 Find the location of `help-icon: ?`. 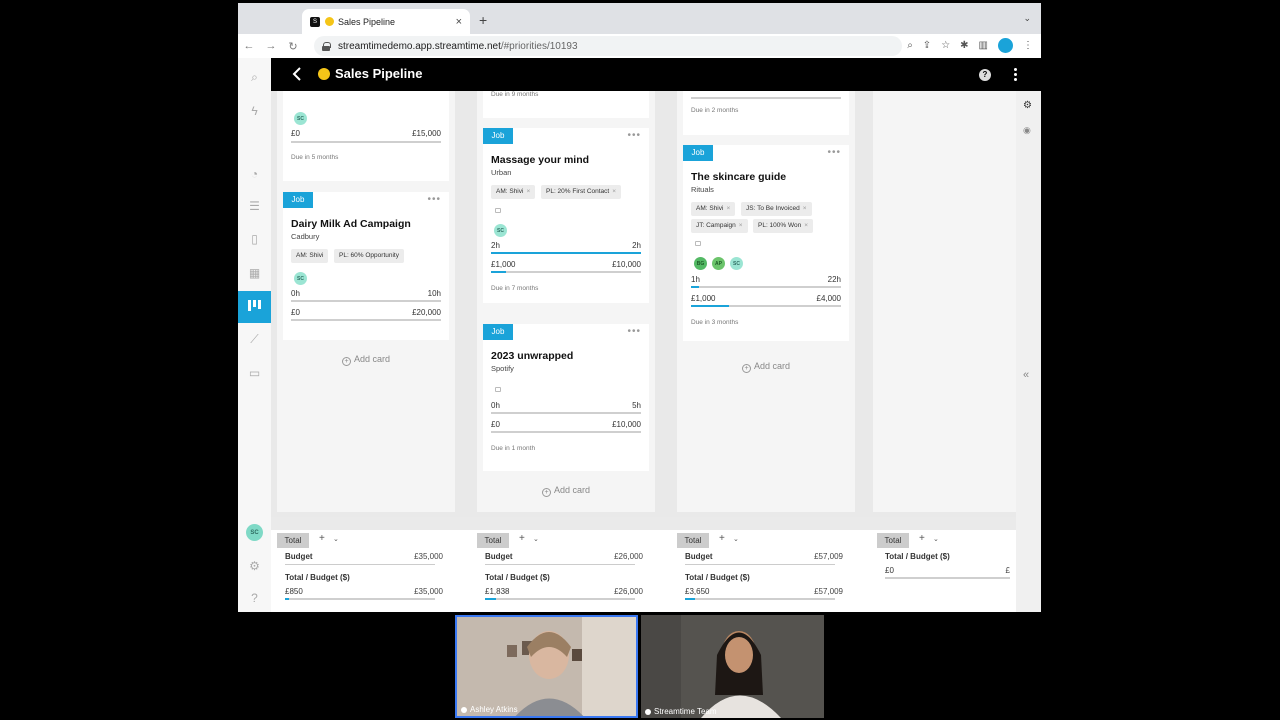

help-icon: ? is located at coordinates (985, 75).